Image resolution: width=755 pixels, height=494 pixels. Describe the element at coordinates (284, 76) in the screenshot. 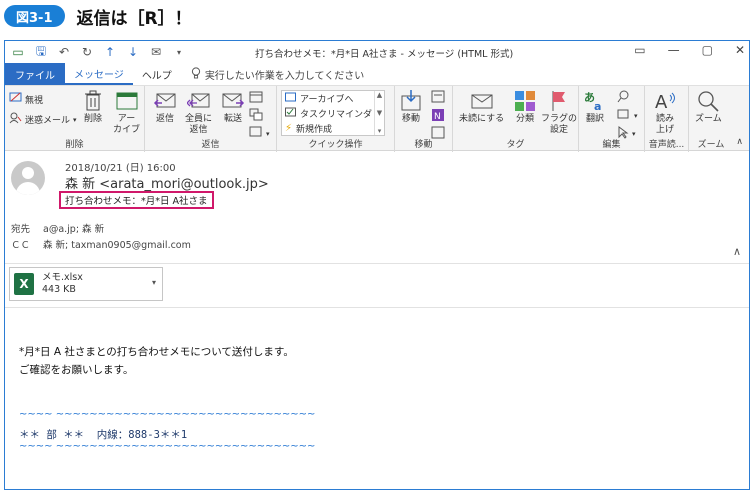

I see `tell-me-text: 実行したい作業を入力してください` at that location.